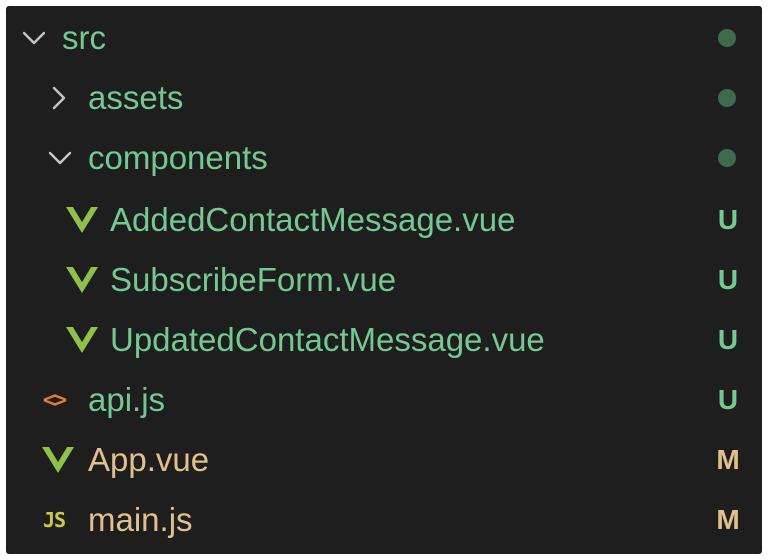  What do you see at coordinates (253, 279) in the screenshot?
I see `tree-item-label: SubscribeForm.vue` at bounding box center [253, 279].